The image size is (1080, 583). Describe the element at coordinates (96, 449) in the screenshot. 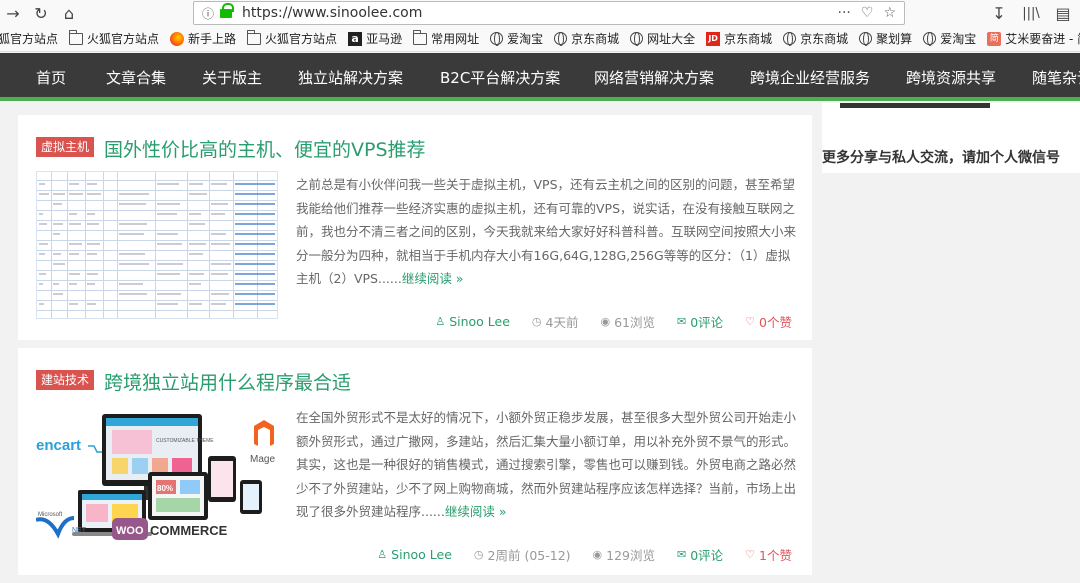

I see `cart-icon` at that location.